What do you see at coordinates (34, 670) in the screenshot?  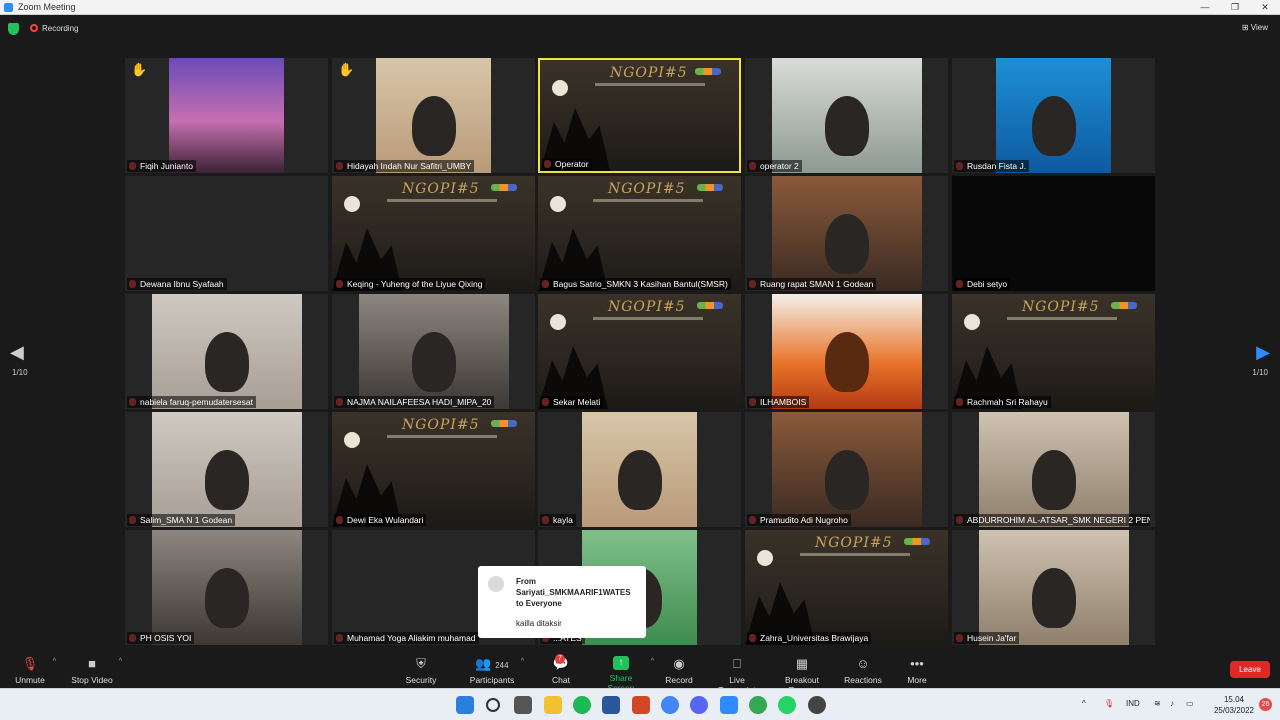 I see `unmute-button: 🎙 Unmute ^` at bounding box center [34, 670].